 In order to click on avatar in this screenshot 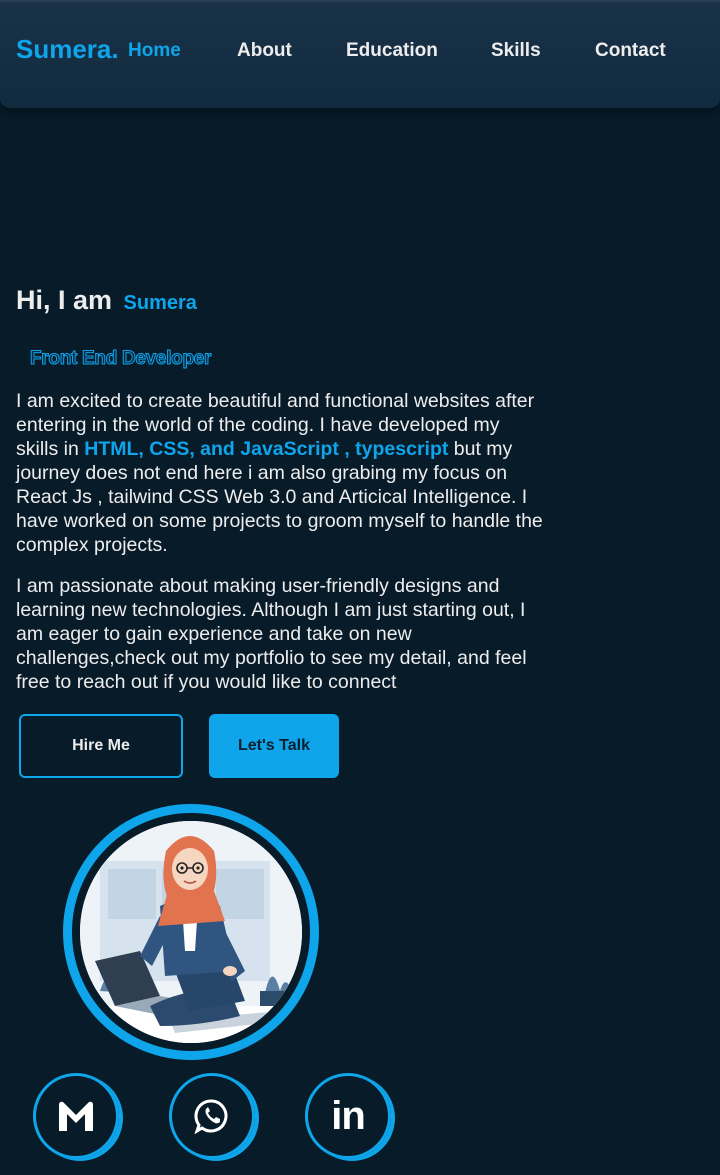, I will do `click(191, 932)`.